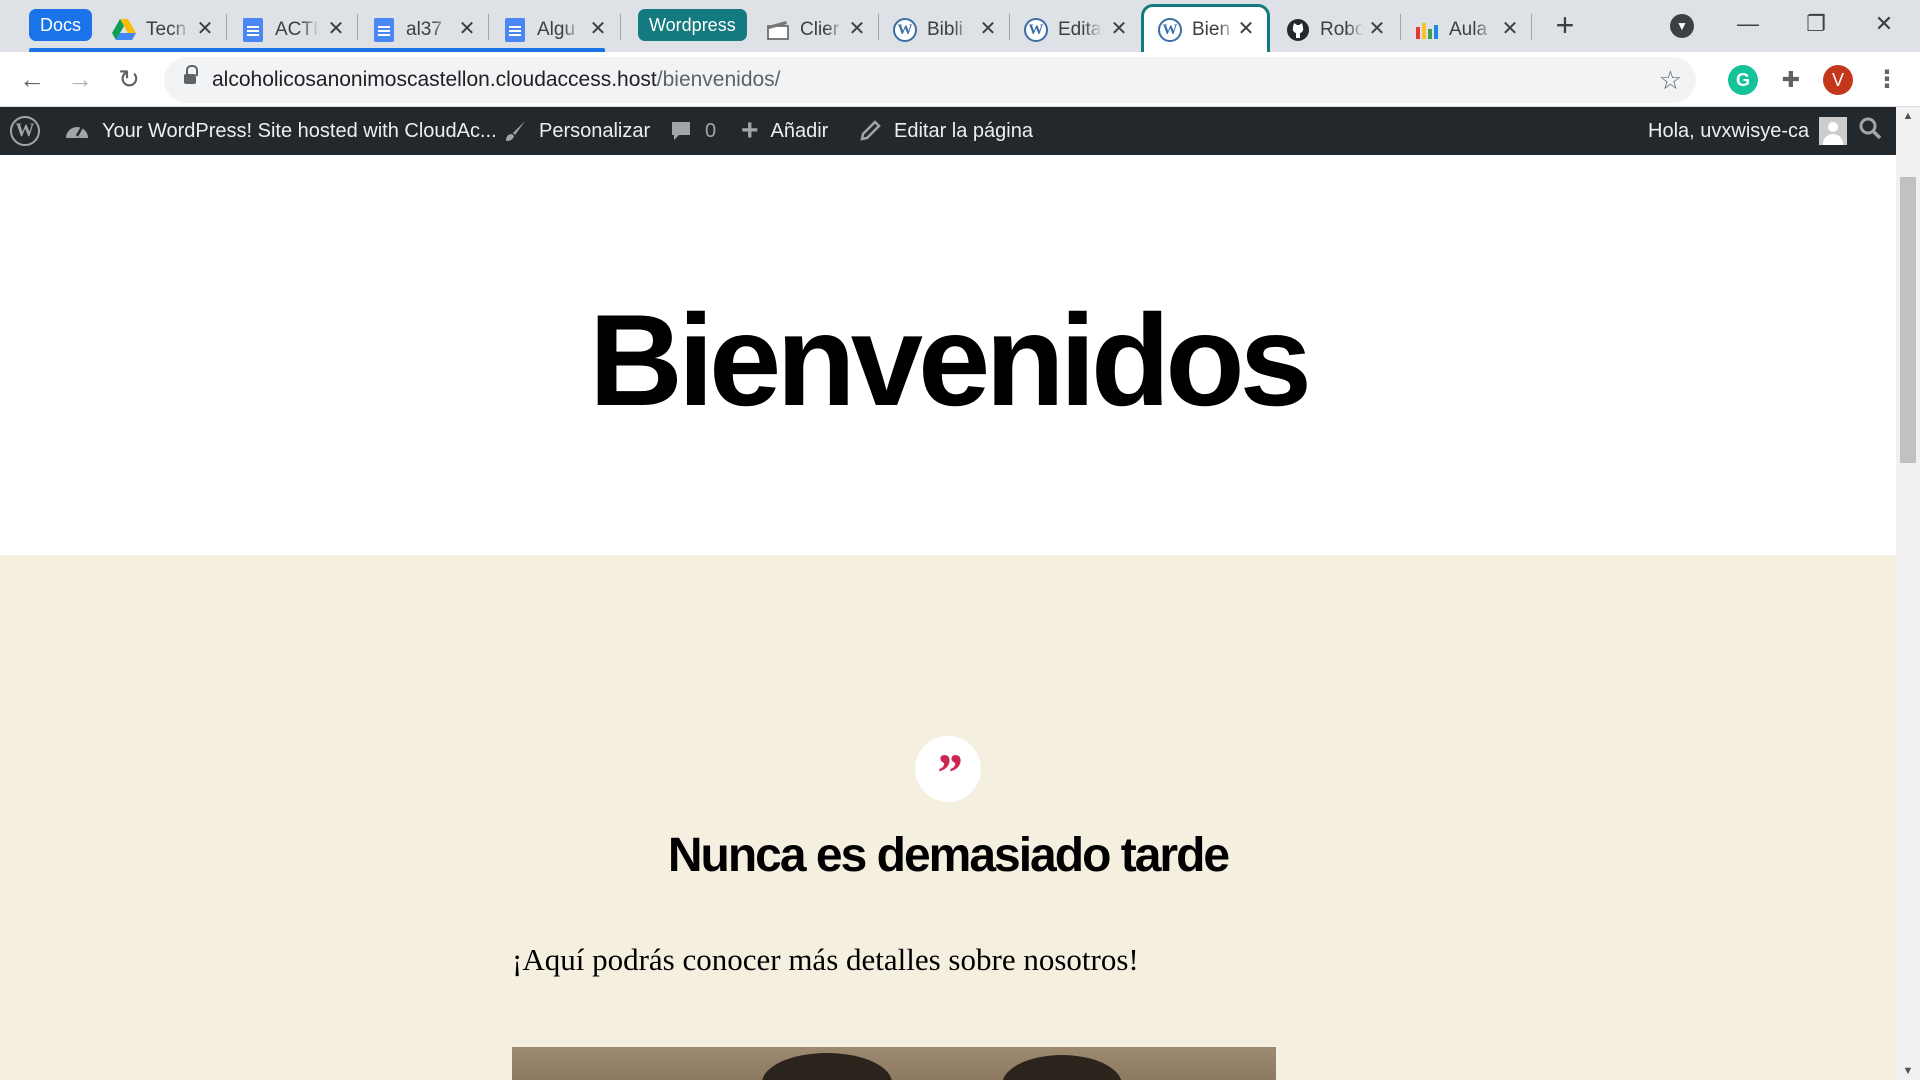 The height and width of the screenshot is (1080, 1920). I want to click on edit-page-menu: Editar la página, so click(945, 131).